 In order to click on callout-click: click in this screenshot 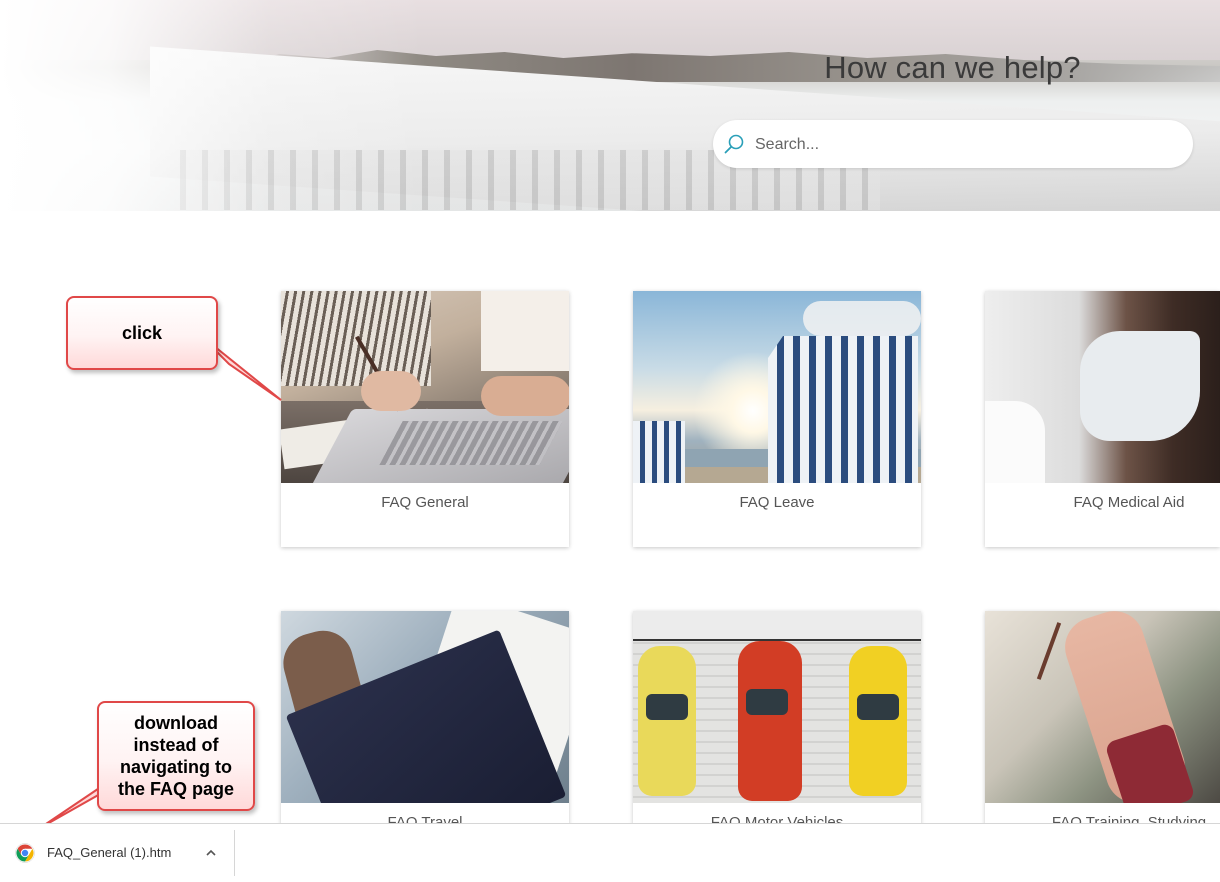, I will do `click(142, 333)`.